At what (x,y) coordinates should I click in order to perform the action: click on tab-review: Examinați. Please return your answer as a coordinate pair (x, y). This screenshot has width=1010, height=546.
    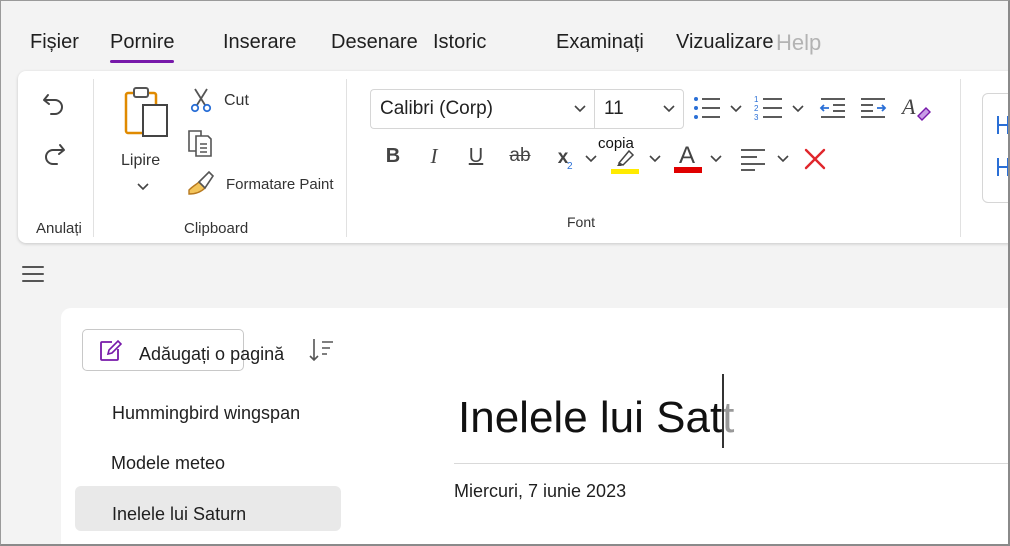
    Looking at the image, I should click on (600, 42).